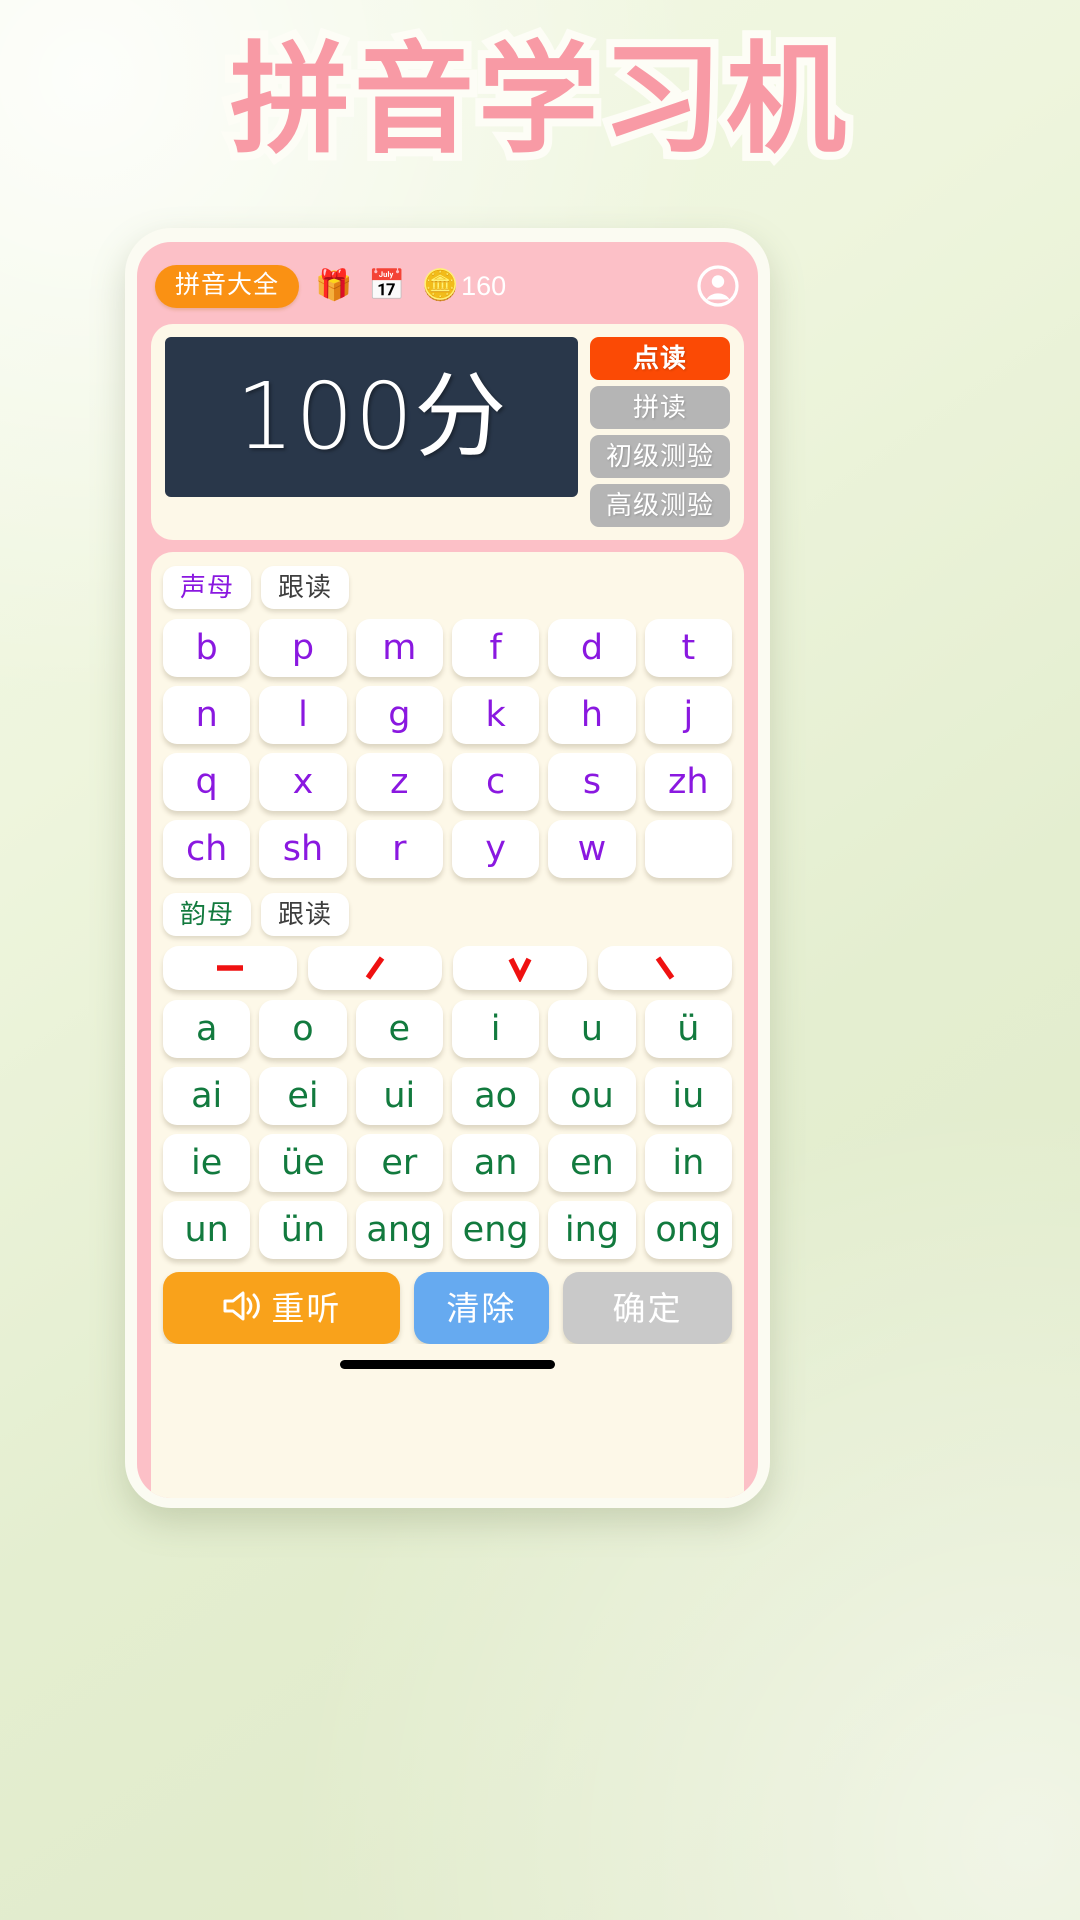 Image resolution: width=1080 pixels, height=1920 pixels. Describe the element at coordinates (688, 715) in the screenshot. I see `key-j: j` at that location.